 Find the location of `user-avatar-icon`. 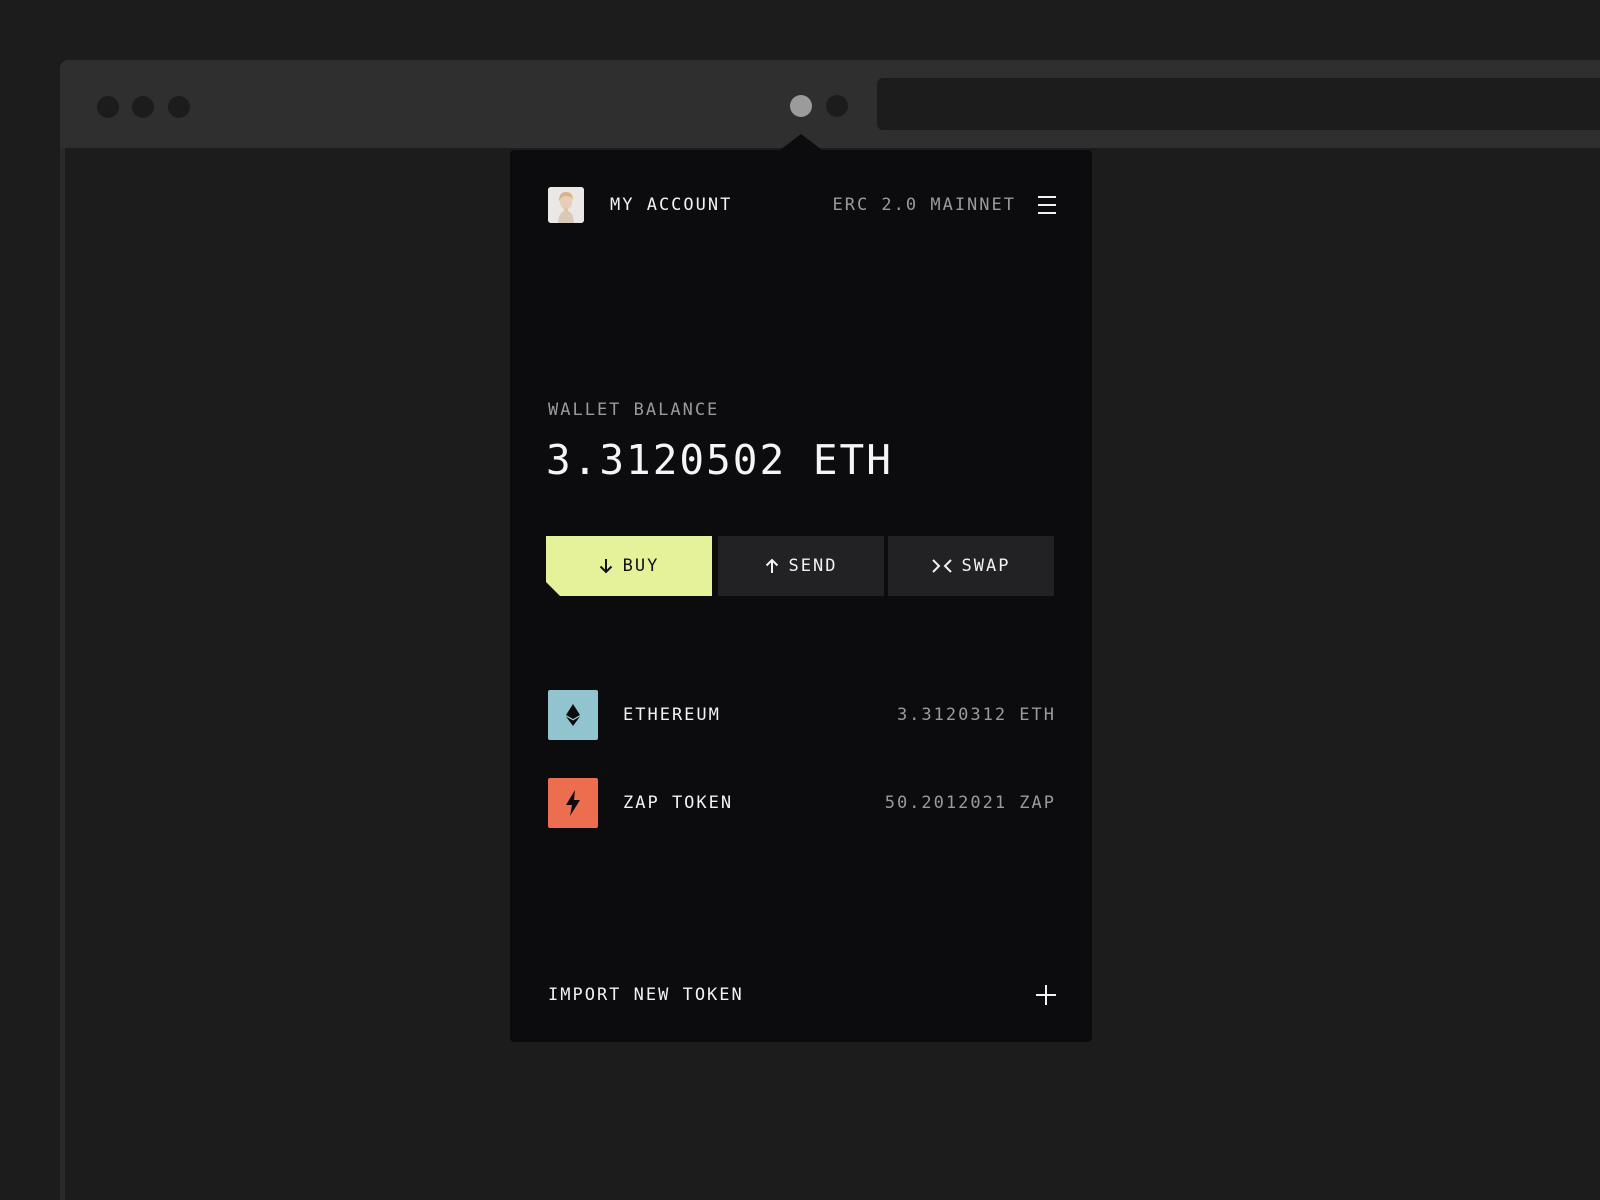

user-avatar-icon is located at coordinates (566, 205).